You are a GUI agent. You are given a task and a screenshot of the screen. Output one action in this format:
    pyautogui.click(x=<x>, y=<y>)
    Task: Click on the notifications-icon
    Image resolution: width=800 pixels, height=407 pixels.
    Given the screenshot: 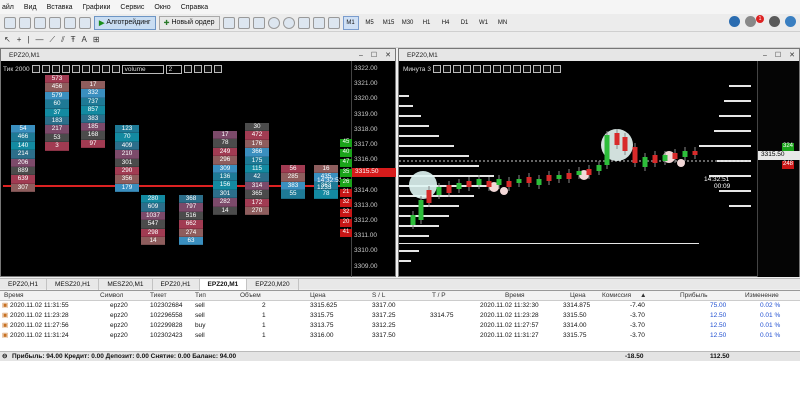 What is the action you would take?
    pyautogui.click(x=750, y=21)
    